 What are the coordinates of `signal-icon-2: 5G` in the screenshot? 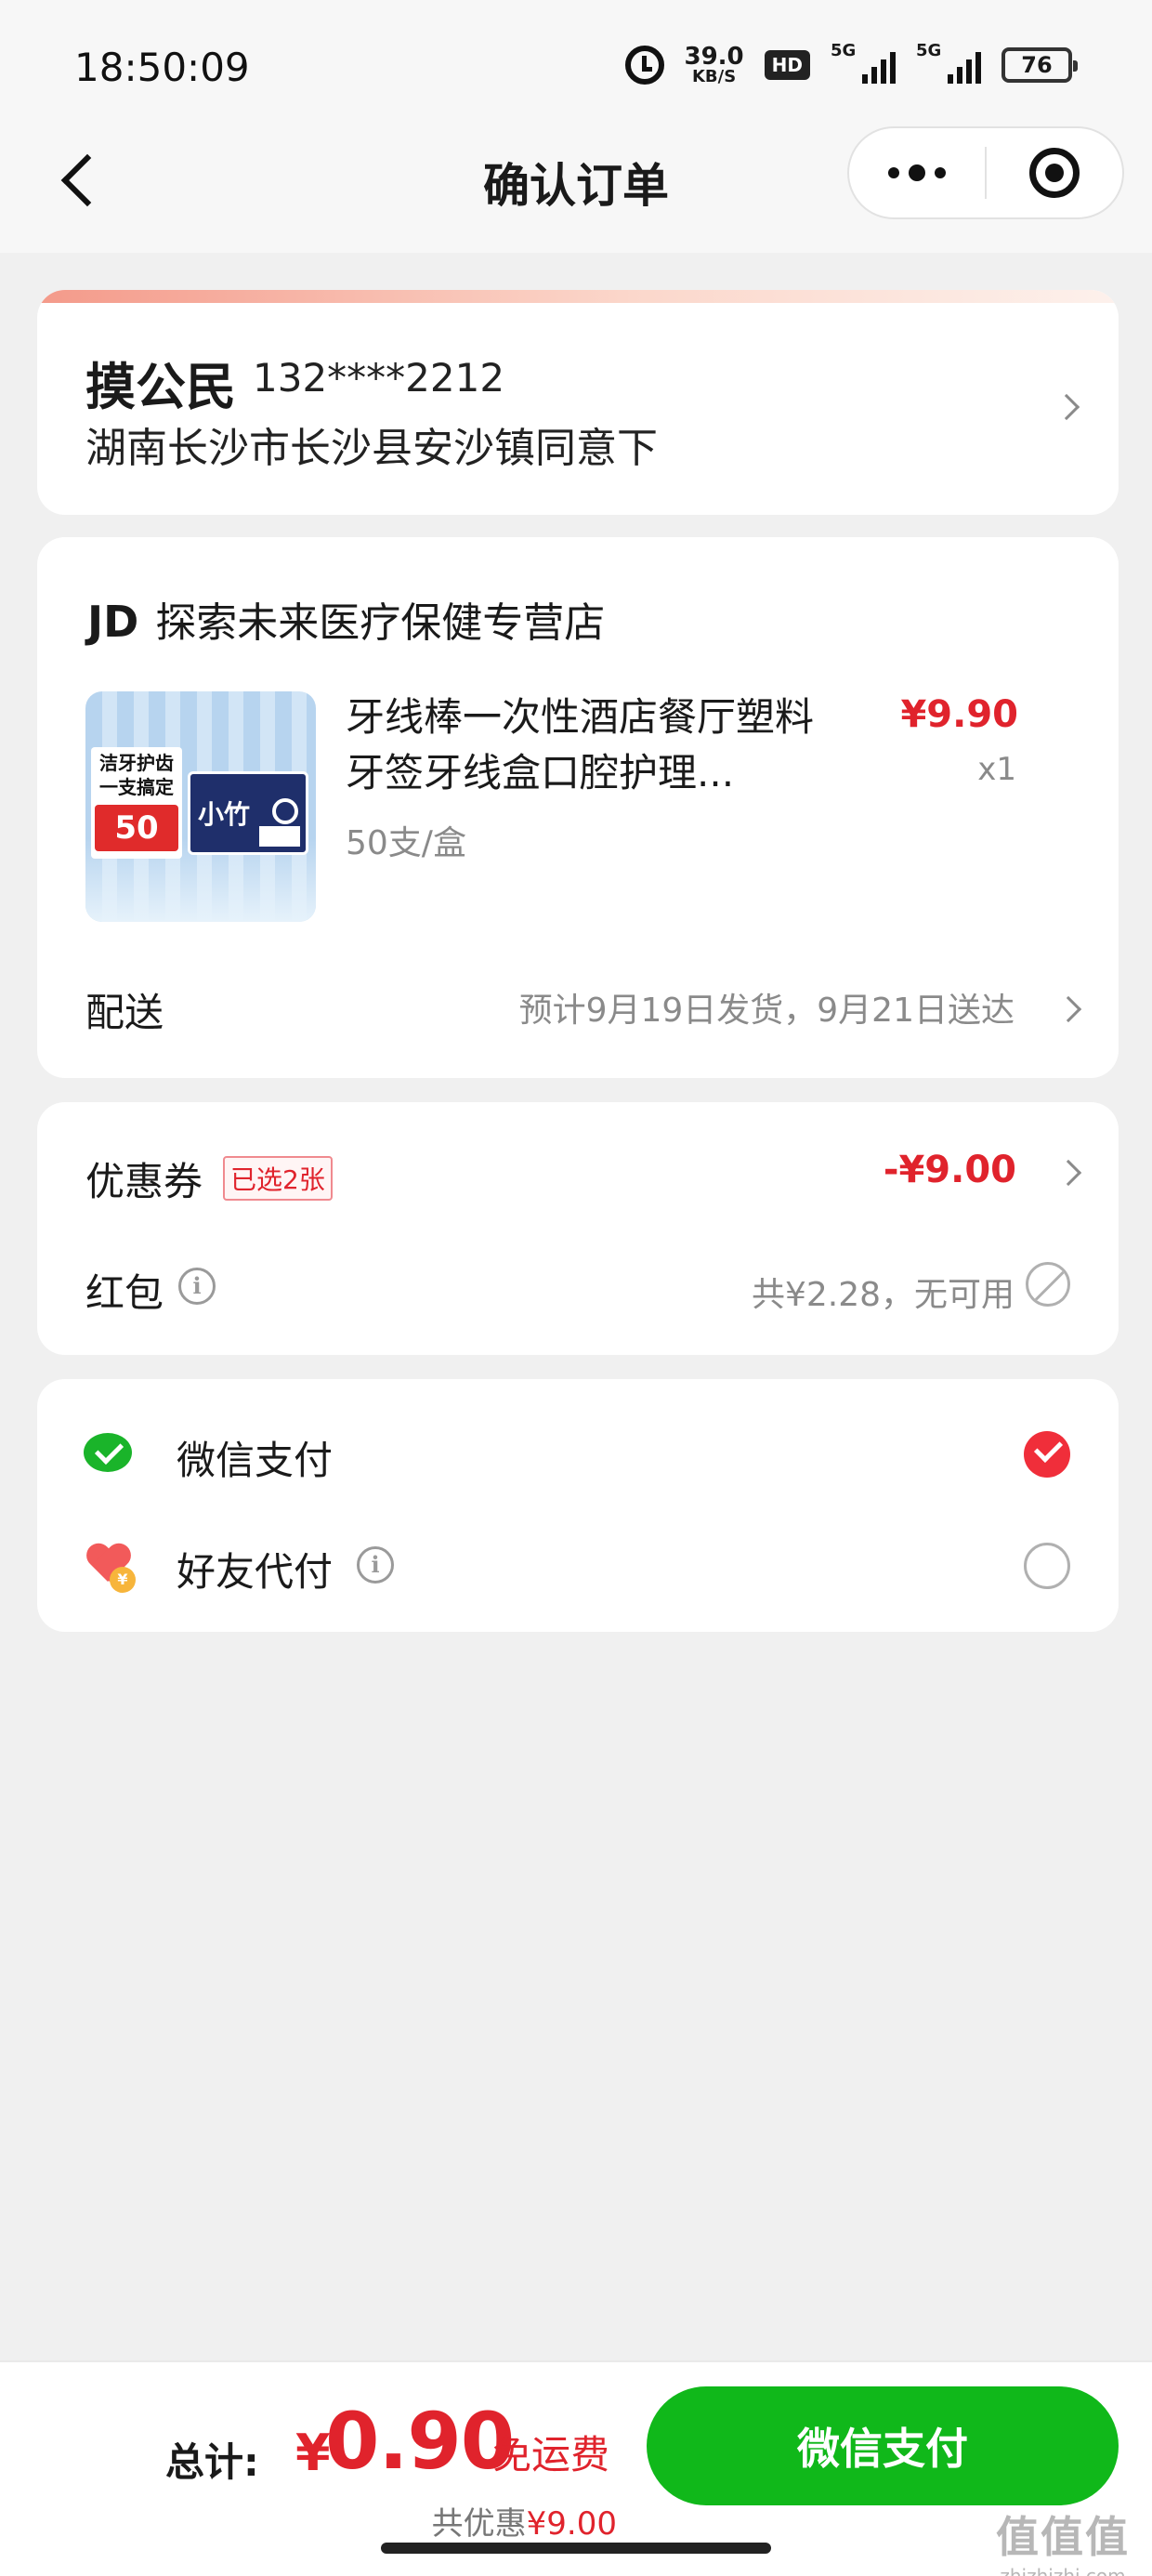 It's located at (948, 62).